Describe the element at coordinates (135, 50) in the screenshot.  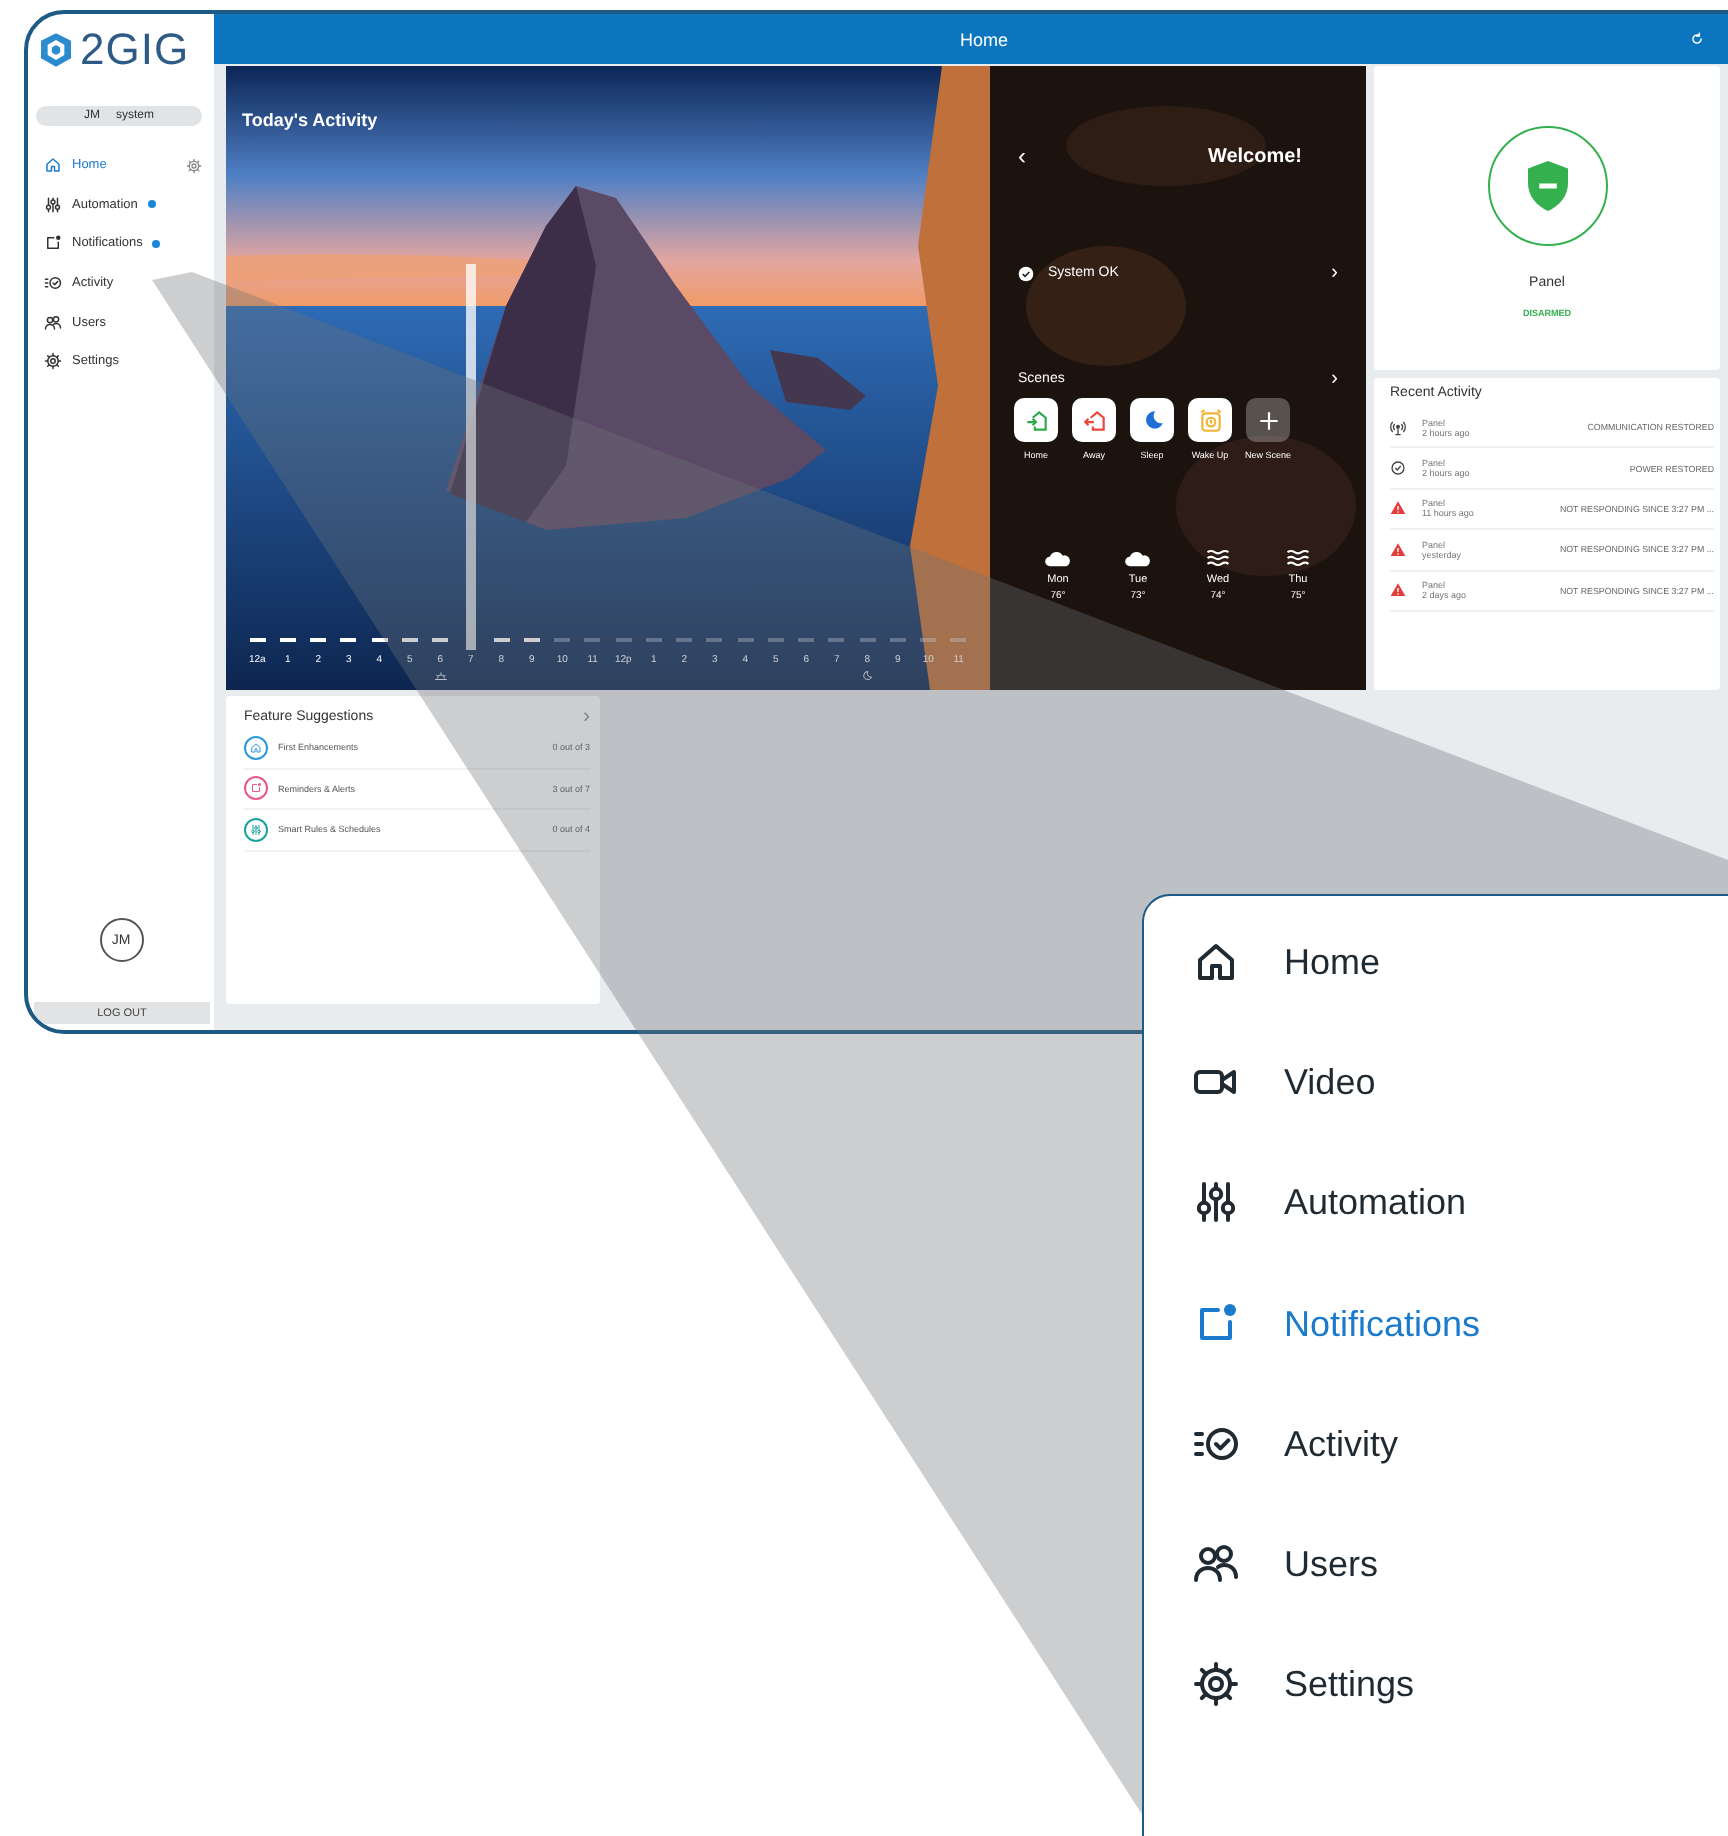
I see `brand-logo: 2GIG` at that location.